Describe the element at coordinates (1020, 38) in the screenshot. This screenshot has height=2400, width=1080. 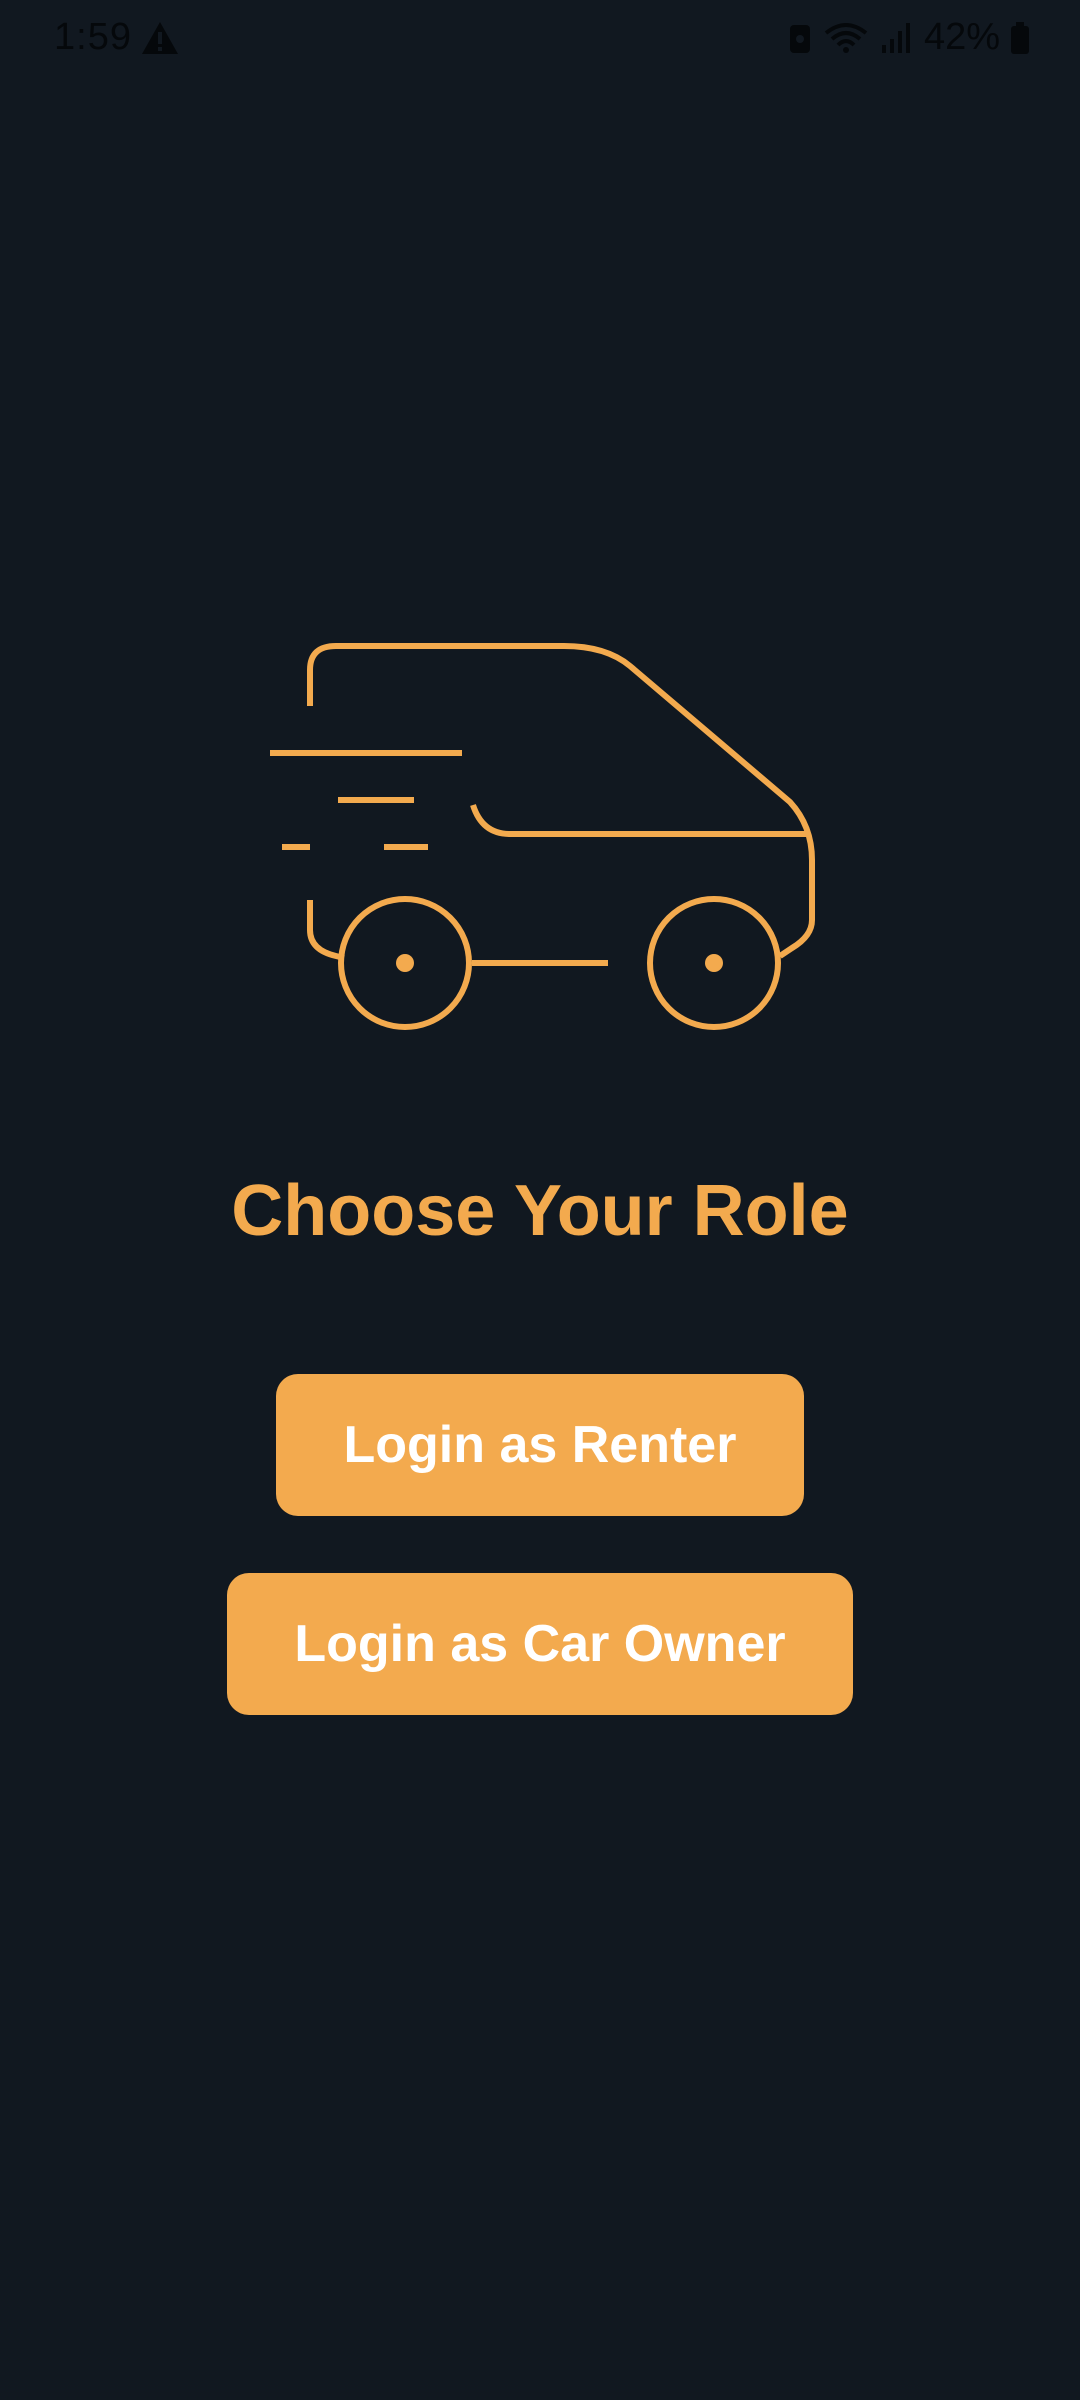
I see `battery-icon` at that location.